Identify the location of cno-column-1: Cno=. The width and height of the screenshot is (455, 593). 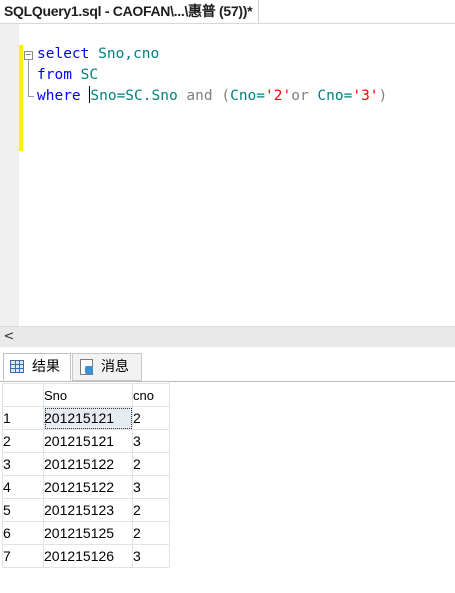
(248, 96).